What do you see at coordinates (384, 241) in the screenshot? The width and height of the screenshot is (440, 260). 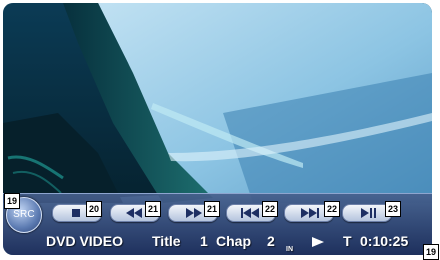 I see `playback-time: 0:10:25` at bounding box center [384, 241].